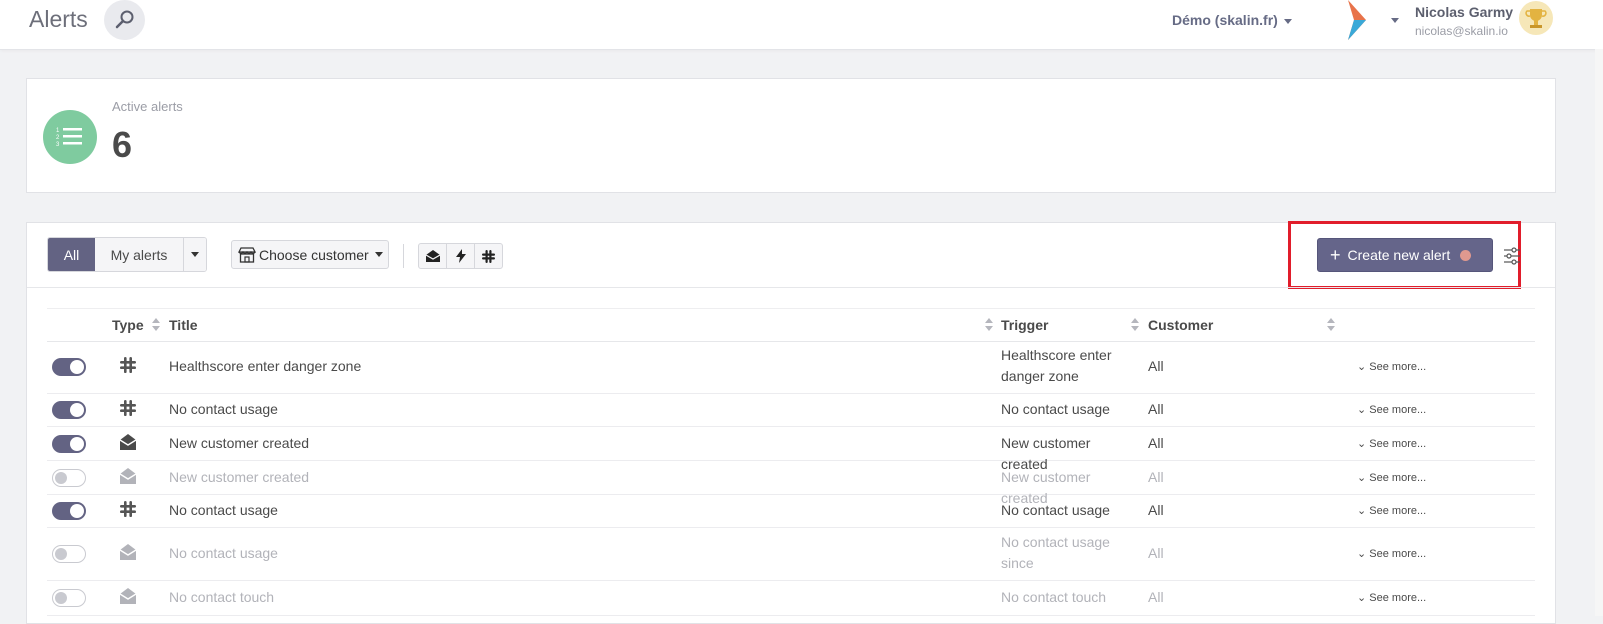 This screenshot has width=1603, height=624. What do you see at coordinates (314, 254) in the screenshot?
I see `choose-customer-label: Choose customer` at bounding box center [314, 254].